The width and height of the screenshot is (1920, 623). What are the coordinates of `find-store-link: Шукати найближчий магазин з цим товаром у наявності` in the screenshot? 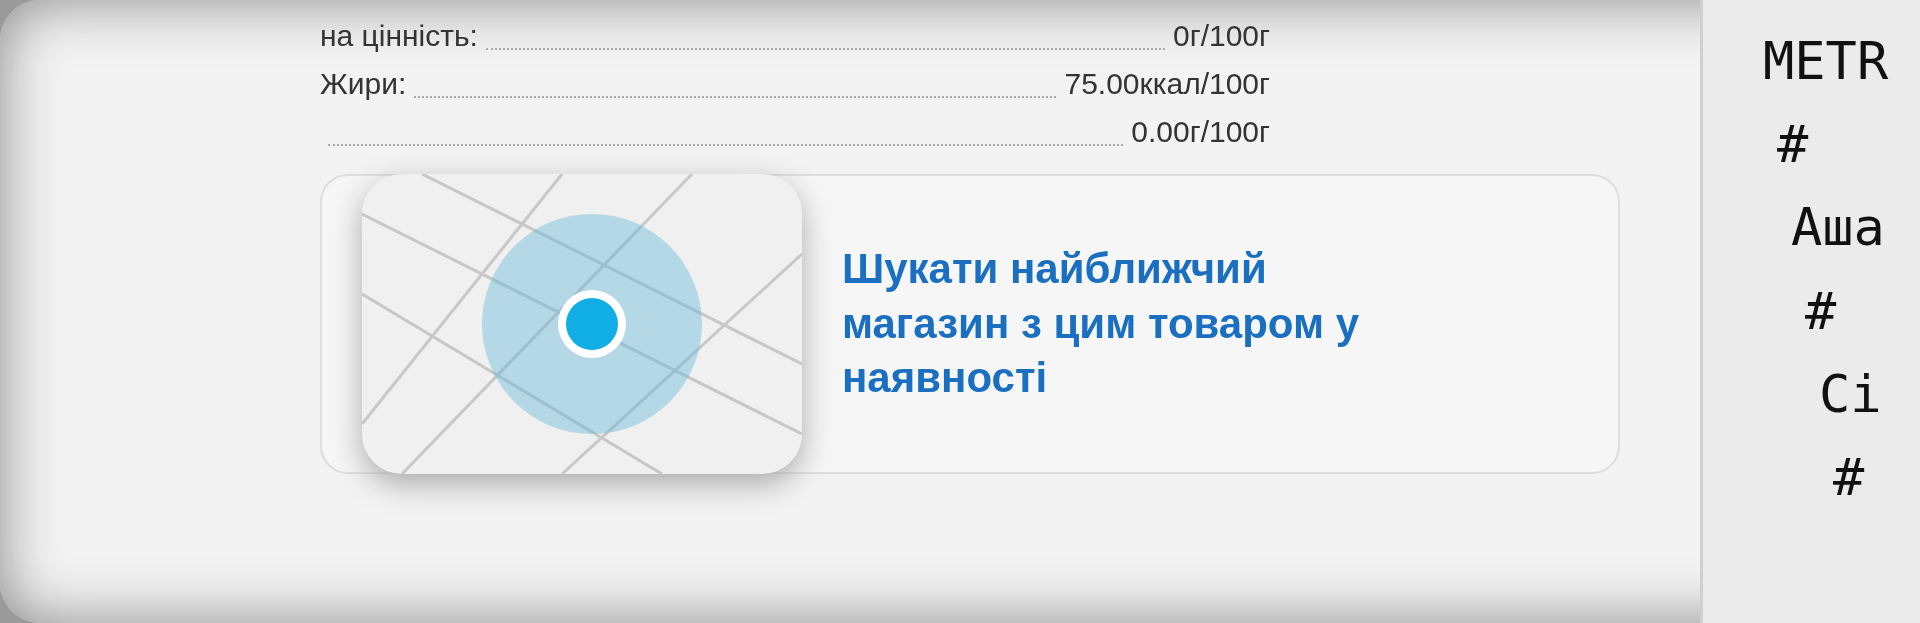 It's located at (1142, 324).